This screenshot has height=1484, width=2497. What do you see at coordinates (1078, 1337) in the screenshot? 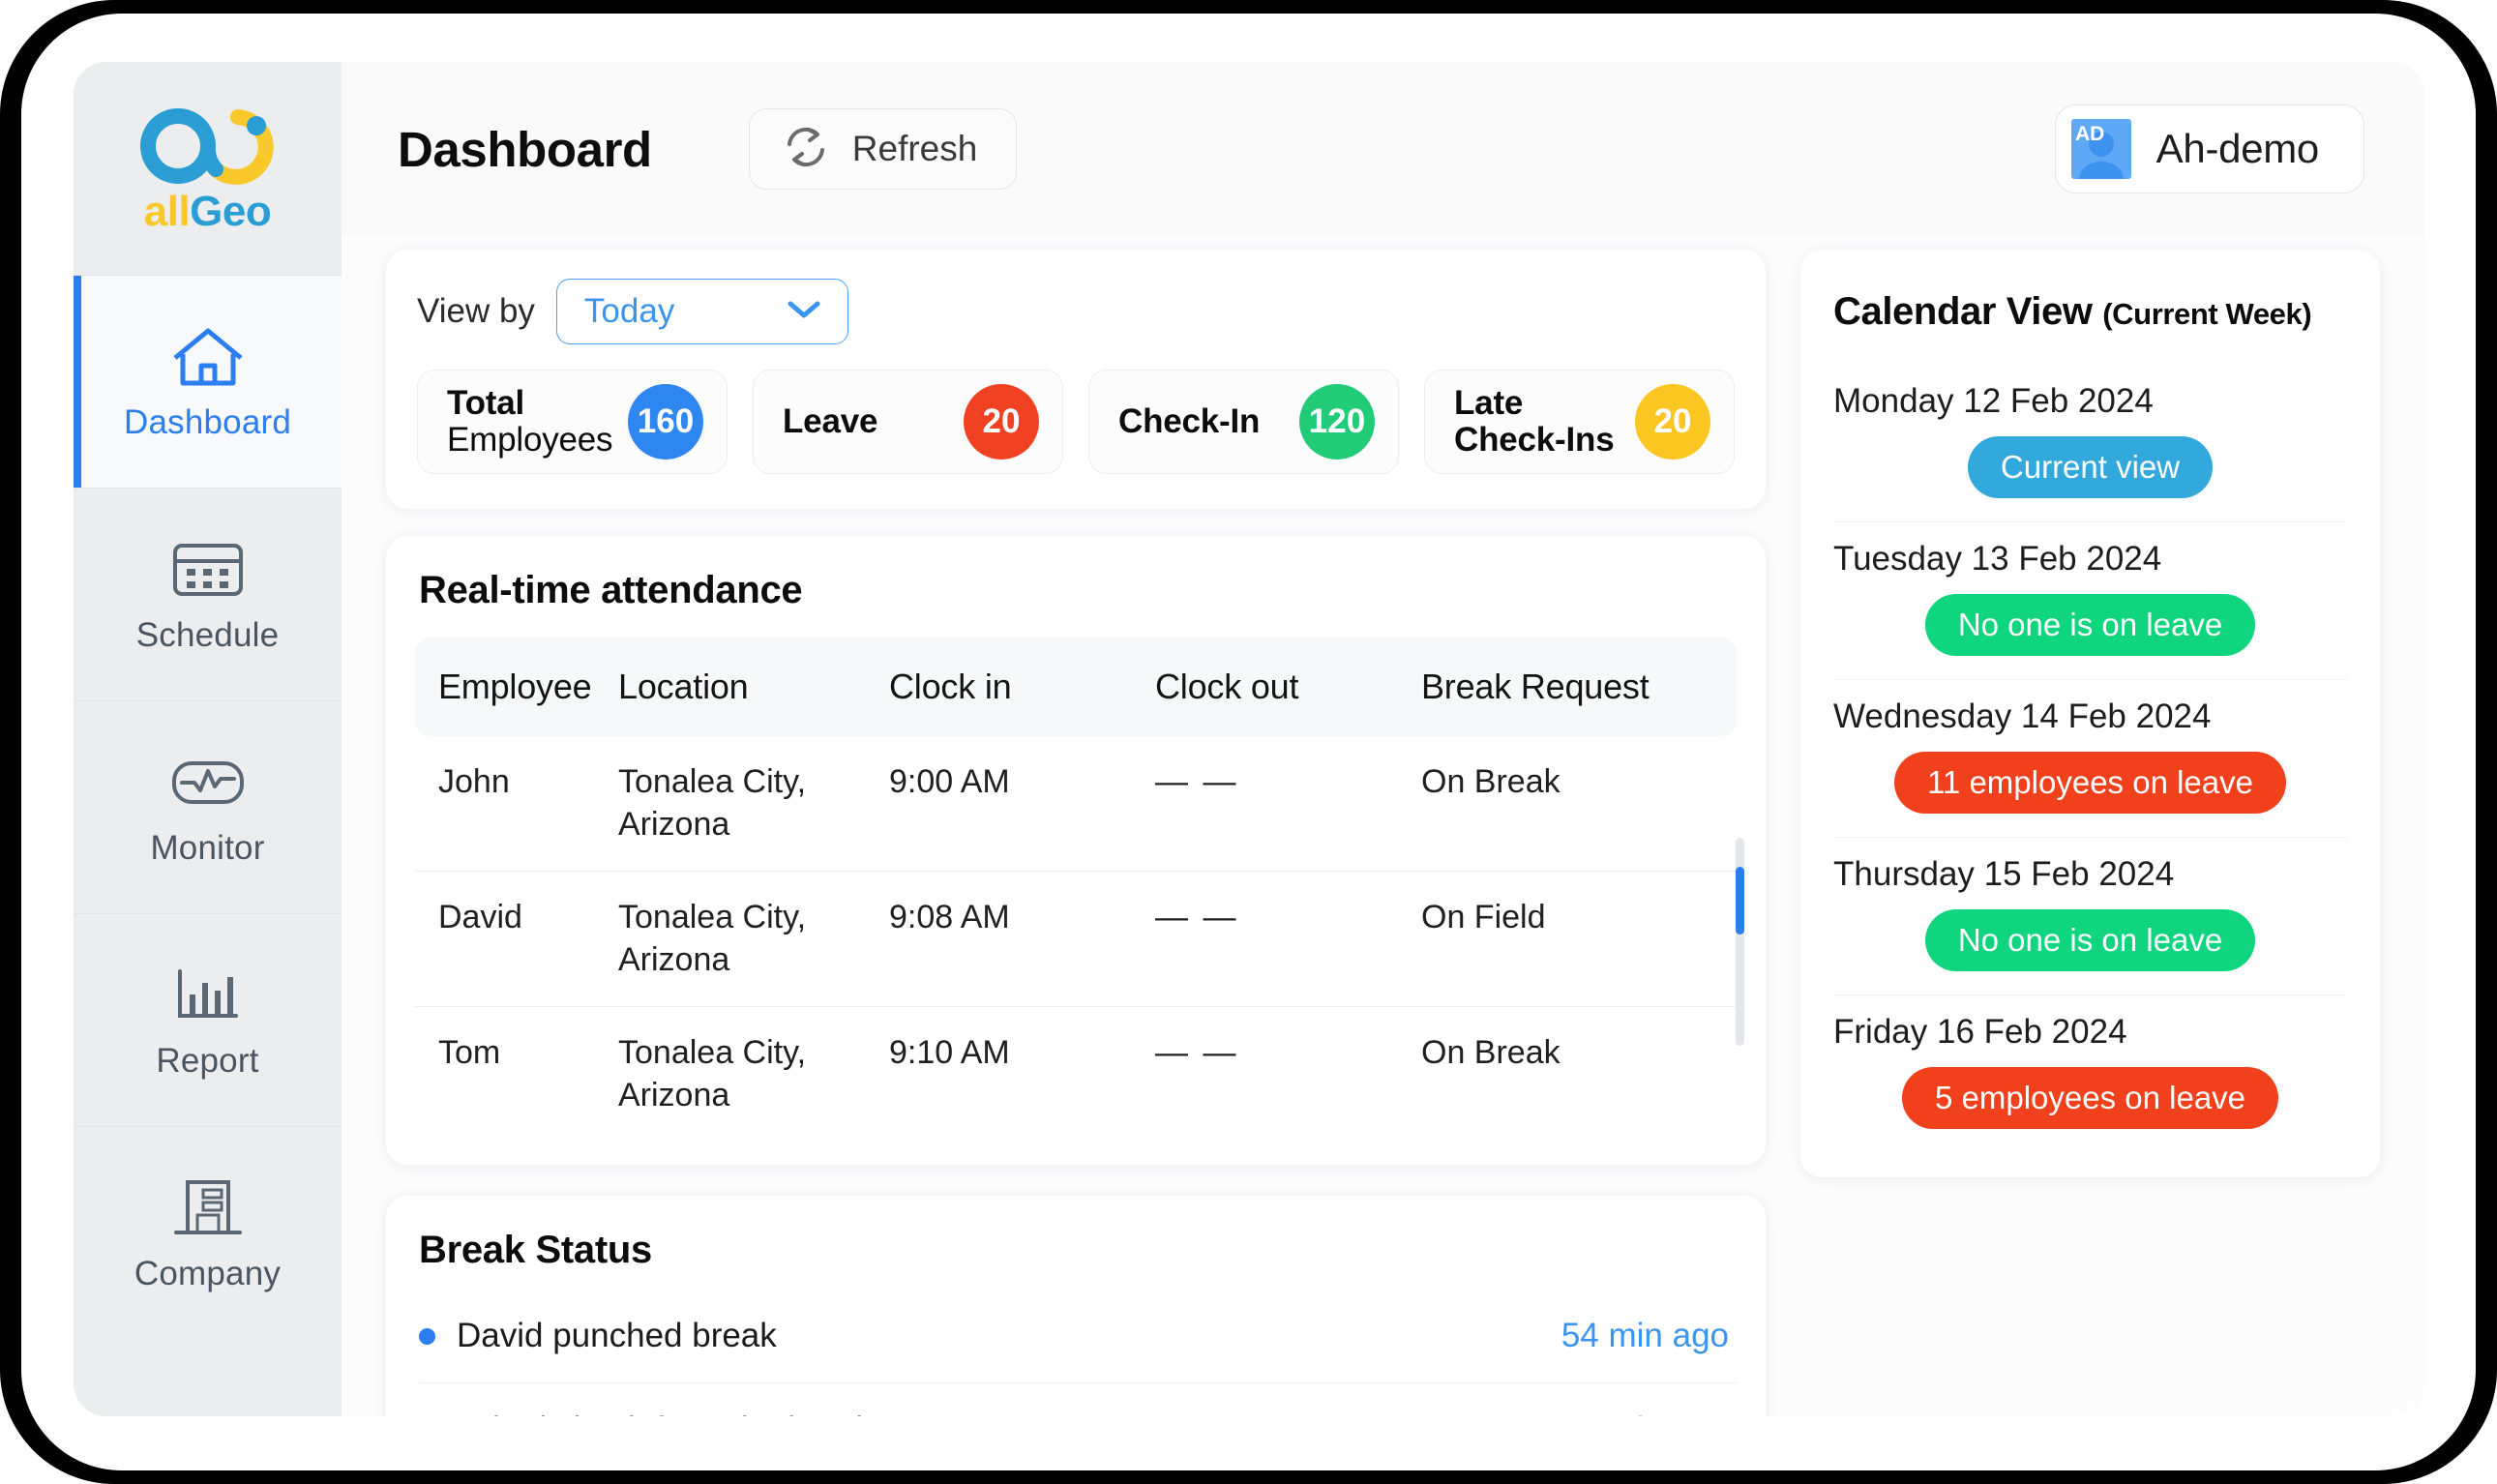
I see `list-item: David punched break 54 min ago` at bounding box center [1078, 1337].